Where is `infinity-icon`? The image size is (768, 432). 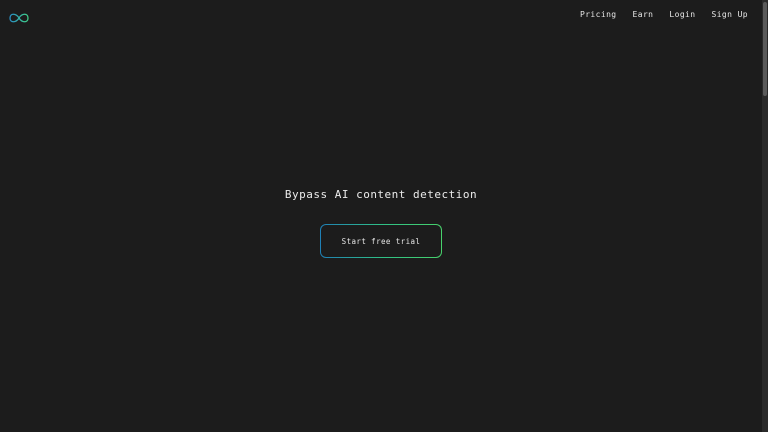
infinity-icon is located at coordinates (19, 16).